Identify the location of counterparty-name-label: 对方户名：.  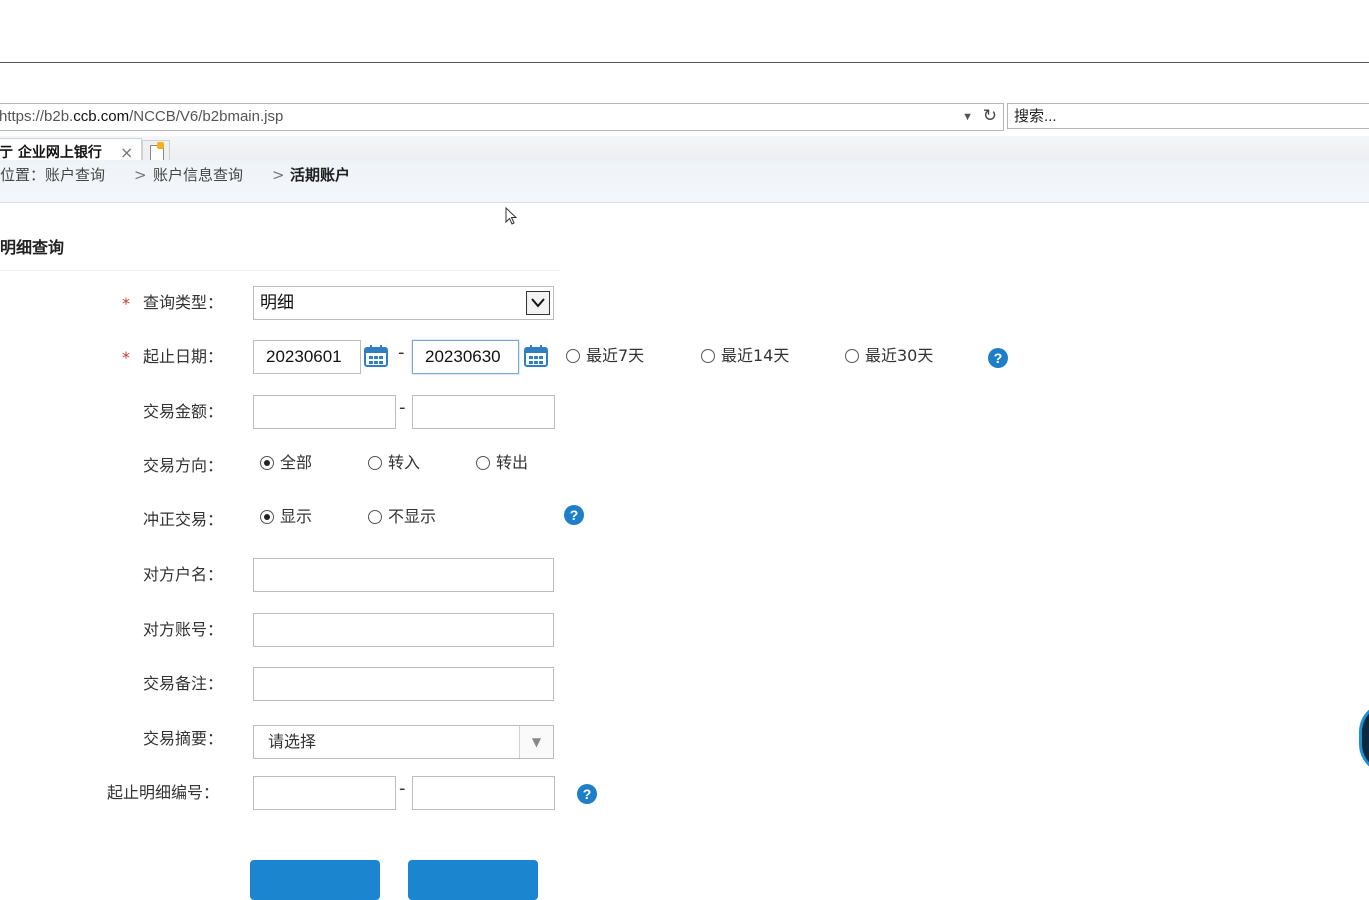
(183, 574).